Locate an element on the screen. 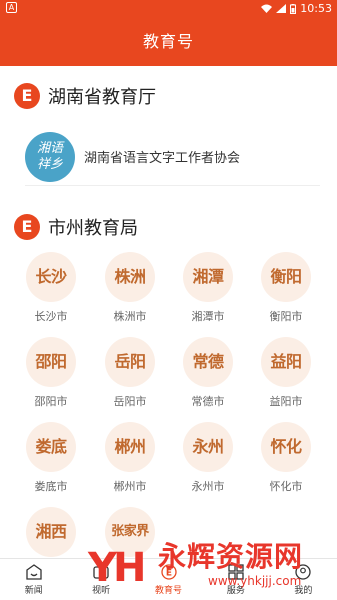  city-circle: 湘西 is located at coordinates (51, 532).